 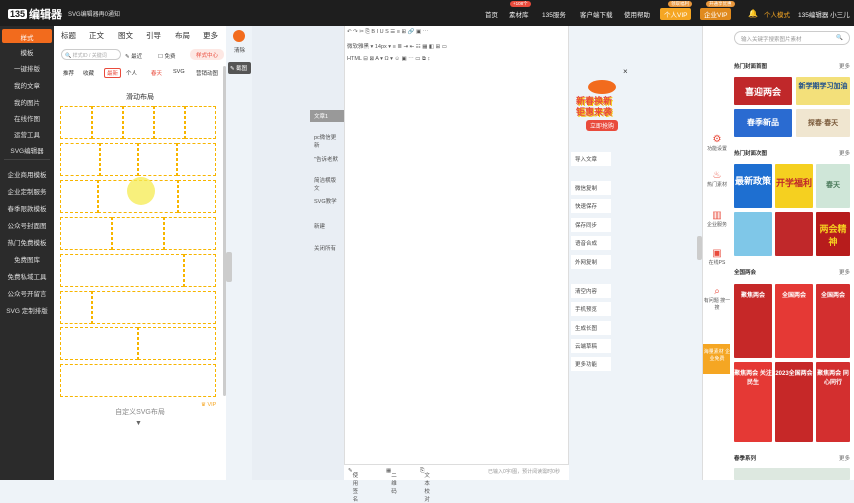 What do you see at coordinates (327, 248) in the screenshot?
I see `close-all-button: 关闭所有` at bounding box center [327, 248].